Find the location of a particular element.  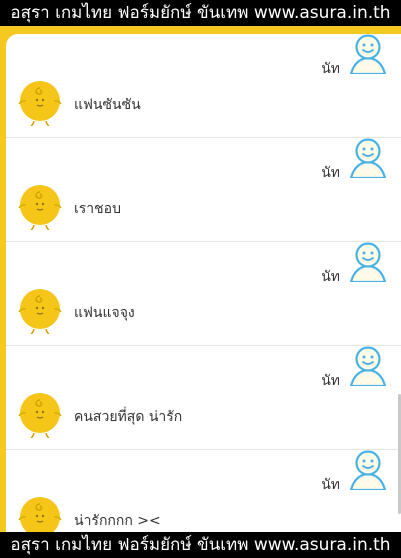

reply-text: น่ารักกกก >< is located at coordinates (117, 521).